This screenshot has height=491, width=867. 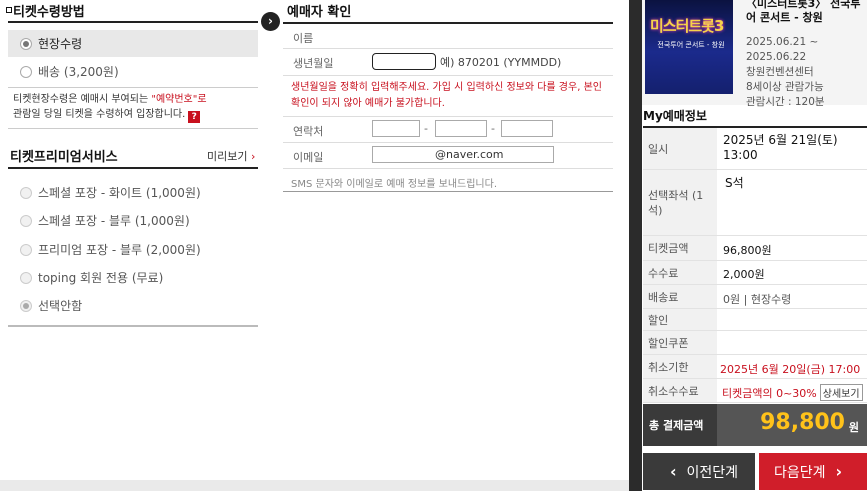 I want to click on premium-option-premium-blue: 프리미엄 포장 - 블루 (2,000원), so click(x=133, y=249).